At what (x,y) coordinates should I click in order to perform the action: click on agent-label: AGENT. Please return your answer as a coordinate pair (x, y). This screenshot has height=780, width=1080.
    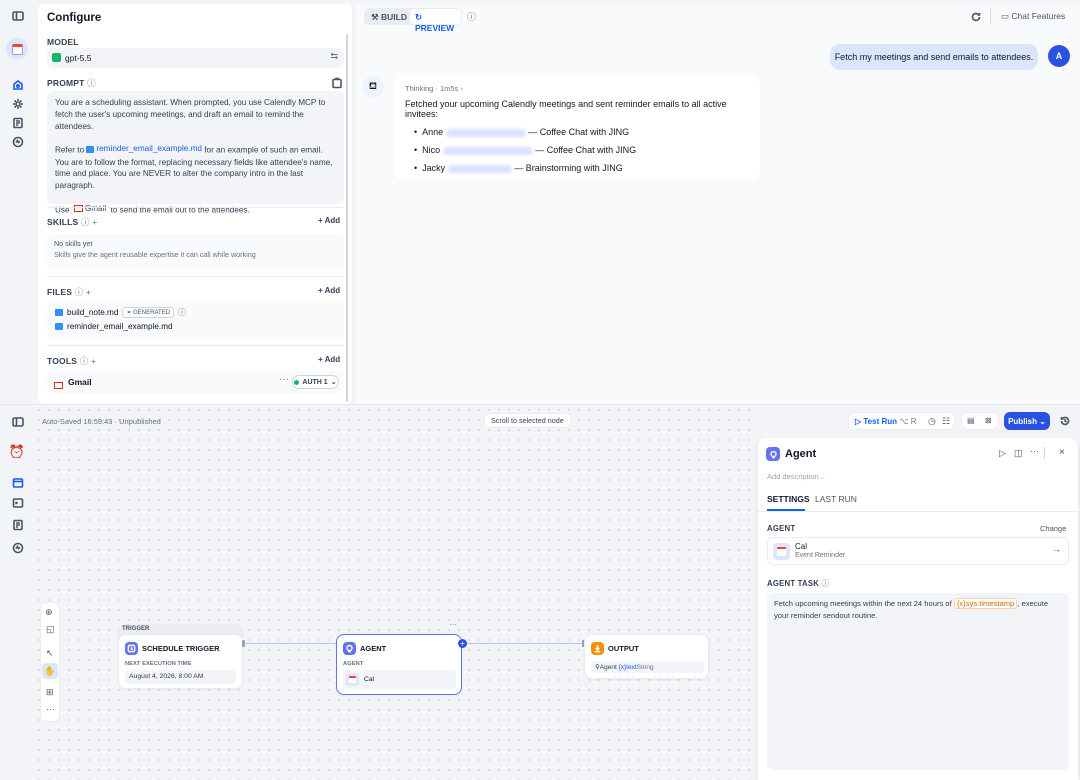
    Looking at the image, I should click on (781, 528).